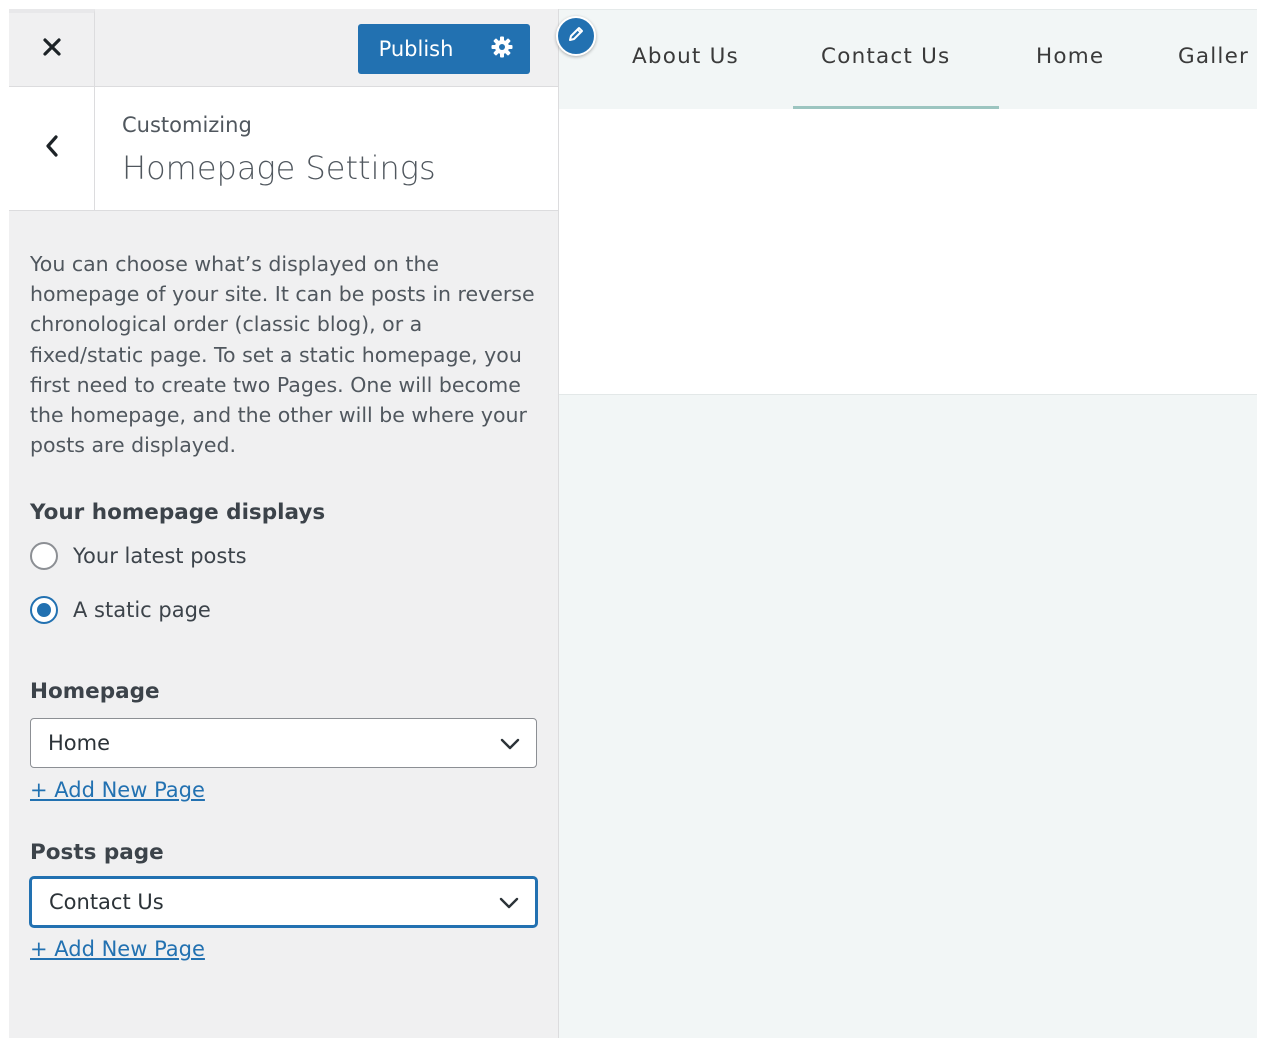 Image resolution: width=1263 pixels, height=1038 pixels. Describe the element at coordinates (44, 610) in the screenshot. I see `radio-button-checked` at that location.